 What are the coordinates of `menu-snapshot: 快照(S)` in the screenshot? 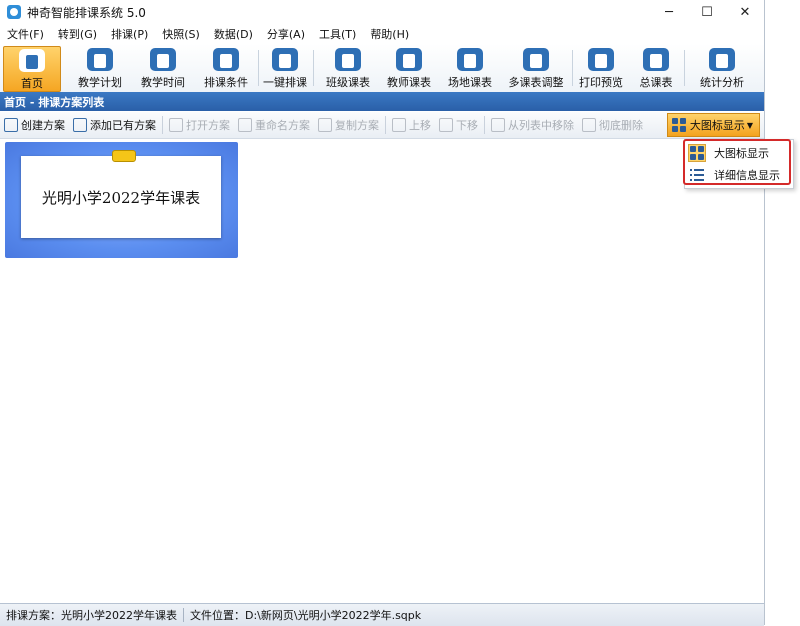 It's located at (181, 34).